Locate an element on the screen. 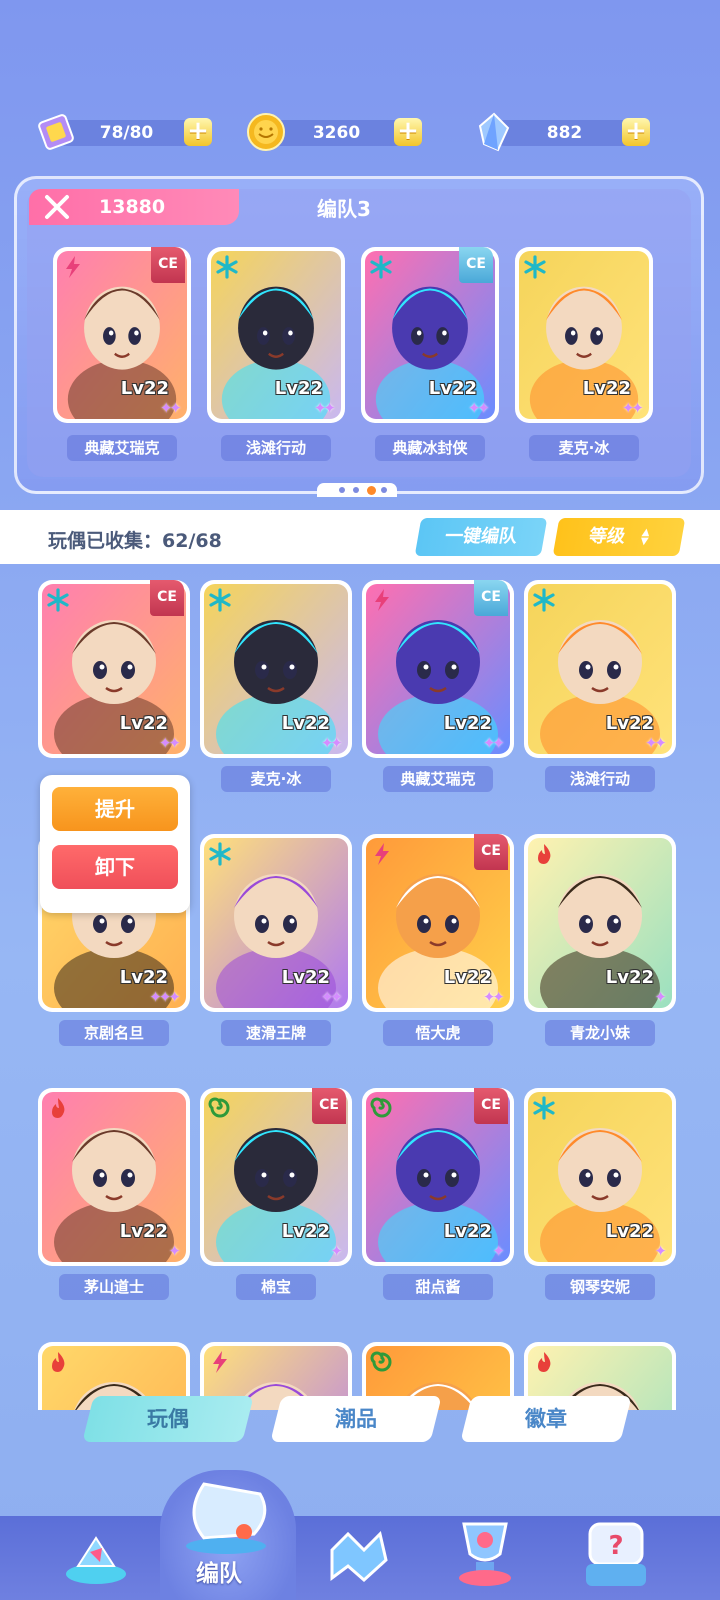 The height and width of the screenshot is (1600, 720). crystal-icon is located at coordinates (494, 132).